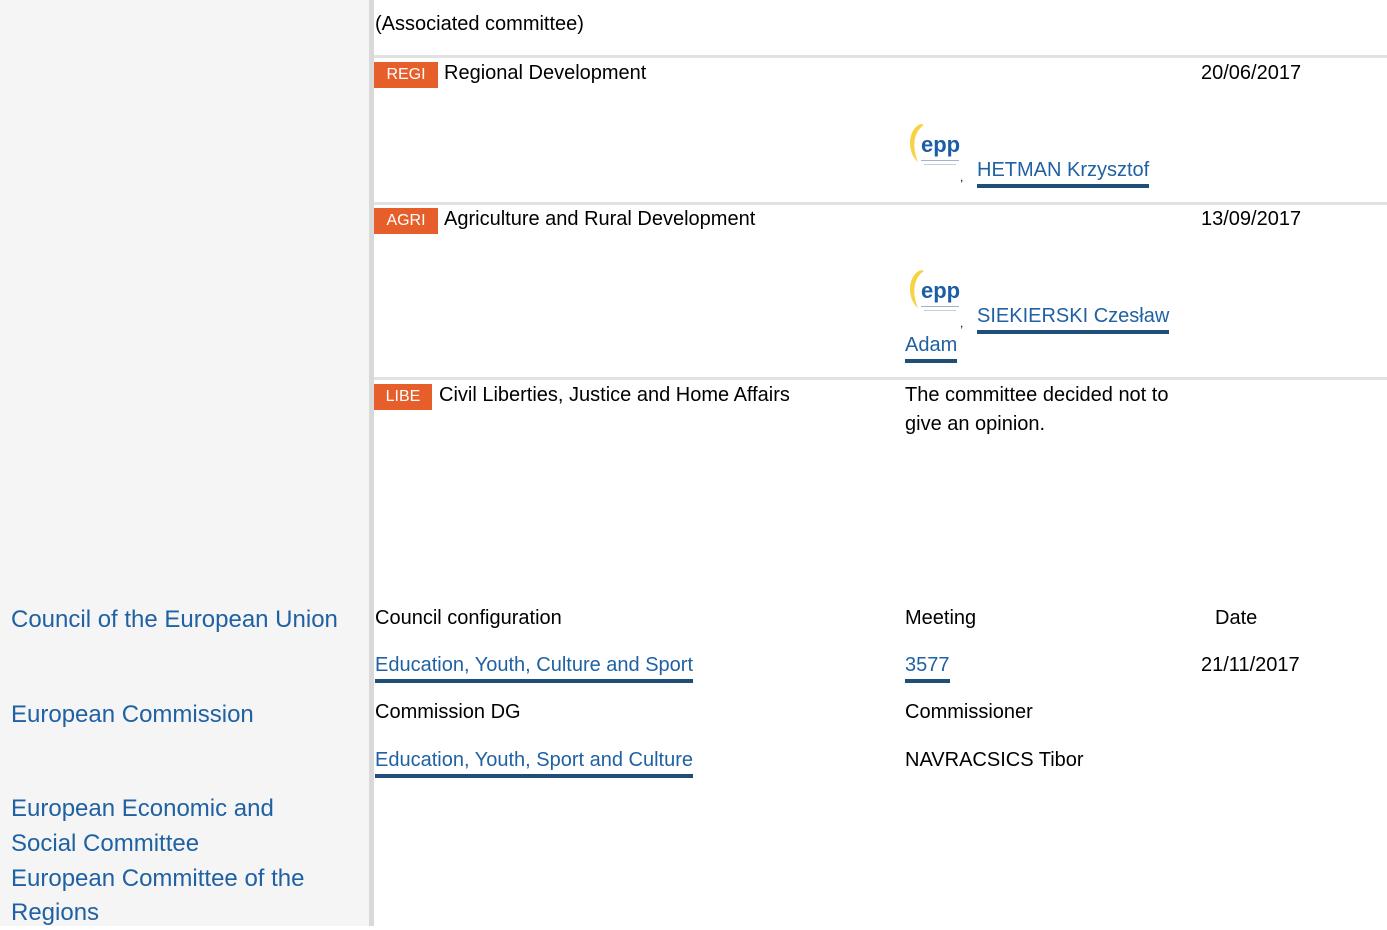  Describe the element at coordinates (941, 618) in the screenshot. I see `meeting-header: Meeting` at that location.